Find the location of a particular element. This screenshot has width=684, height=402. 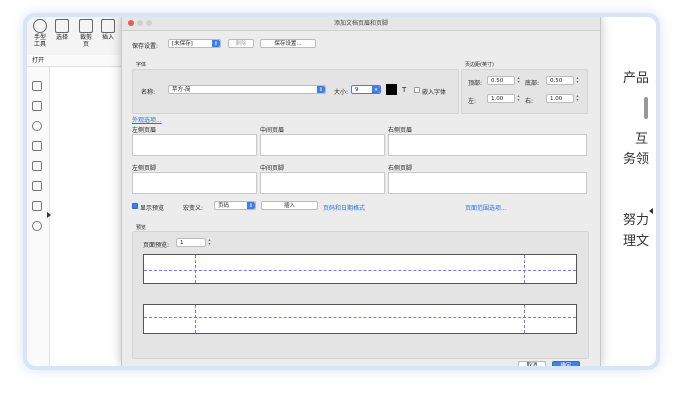

text-color-swatch is located at coordinates (391, 89).